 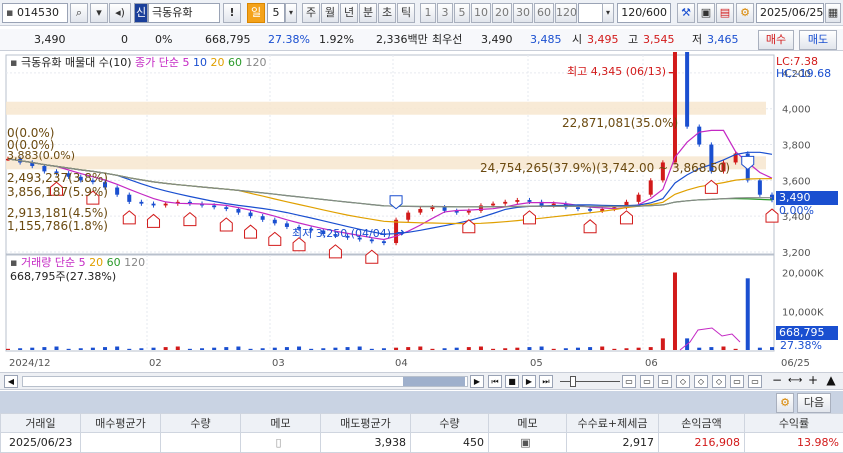 I want to click on chart-icon: ▤, so click(x=725, y=13).